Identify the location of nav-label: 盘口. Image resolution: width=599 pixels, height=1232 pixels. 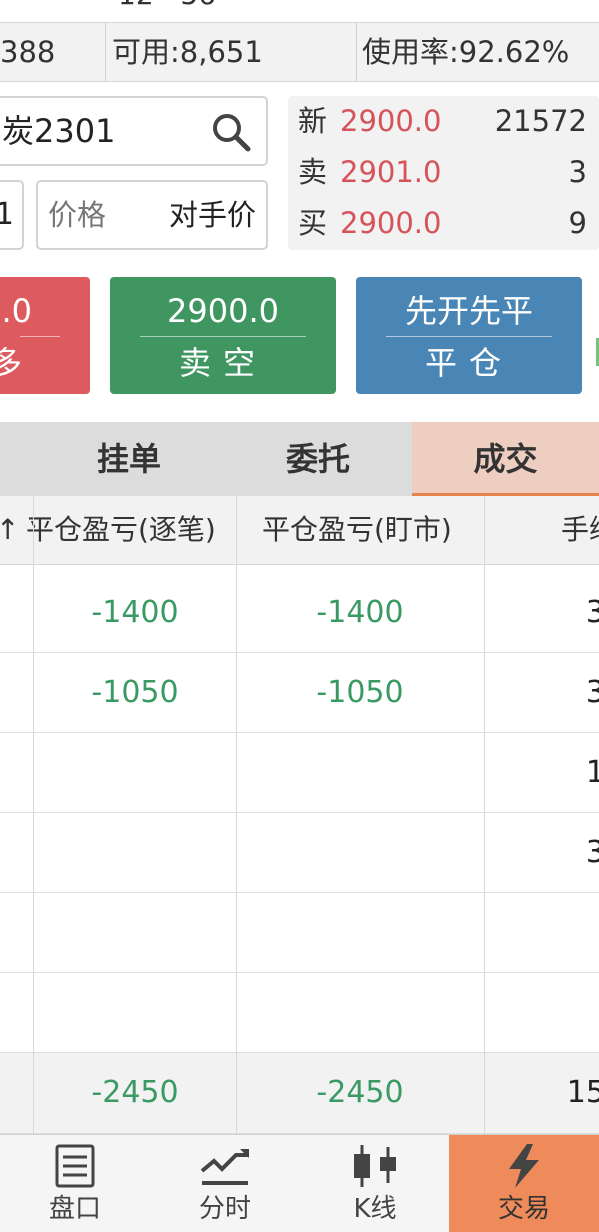
(74, 1209).